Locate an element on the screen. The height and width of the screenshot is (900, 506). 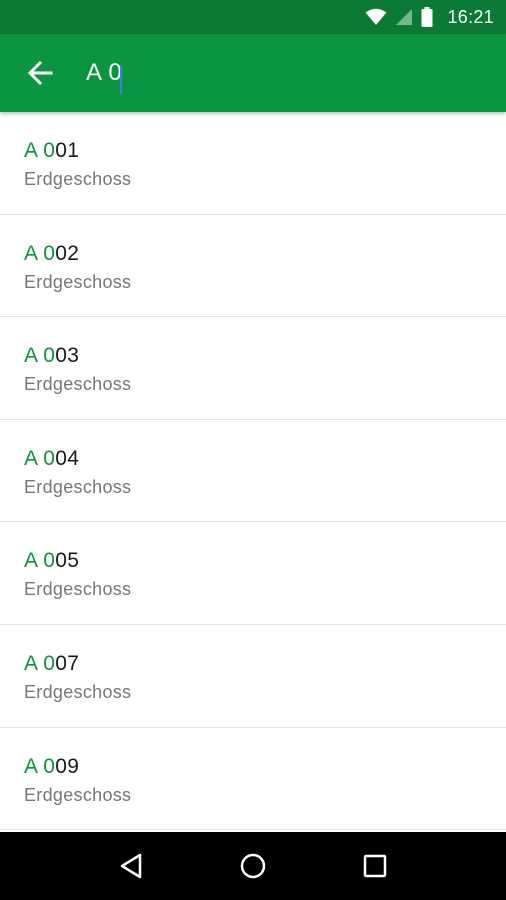
back-button is located at coordinates (40, 73).